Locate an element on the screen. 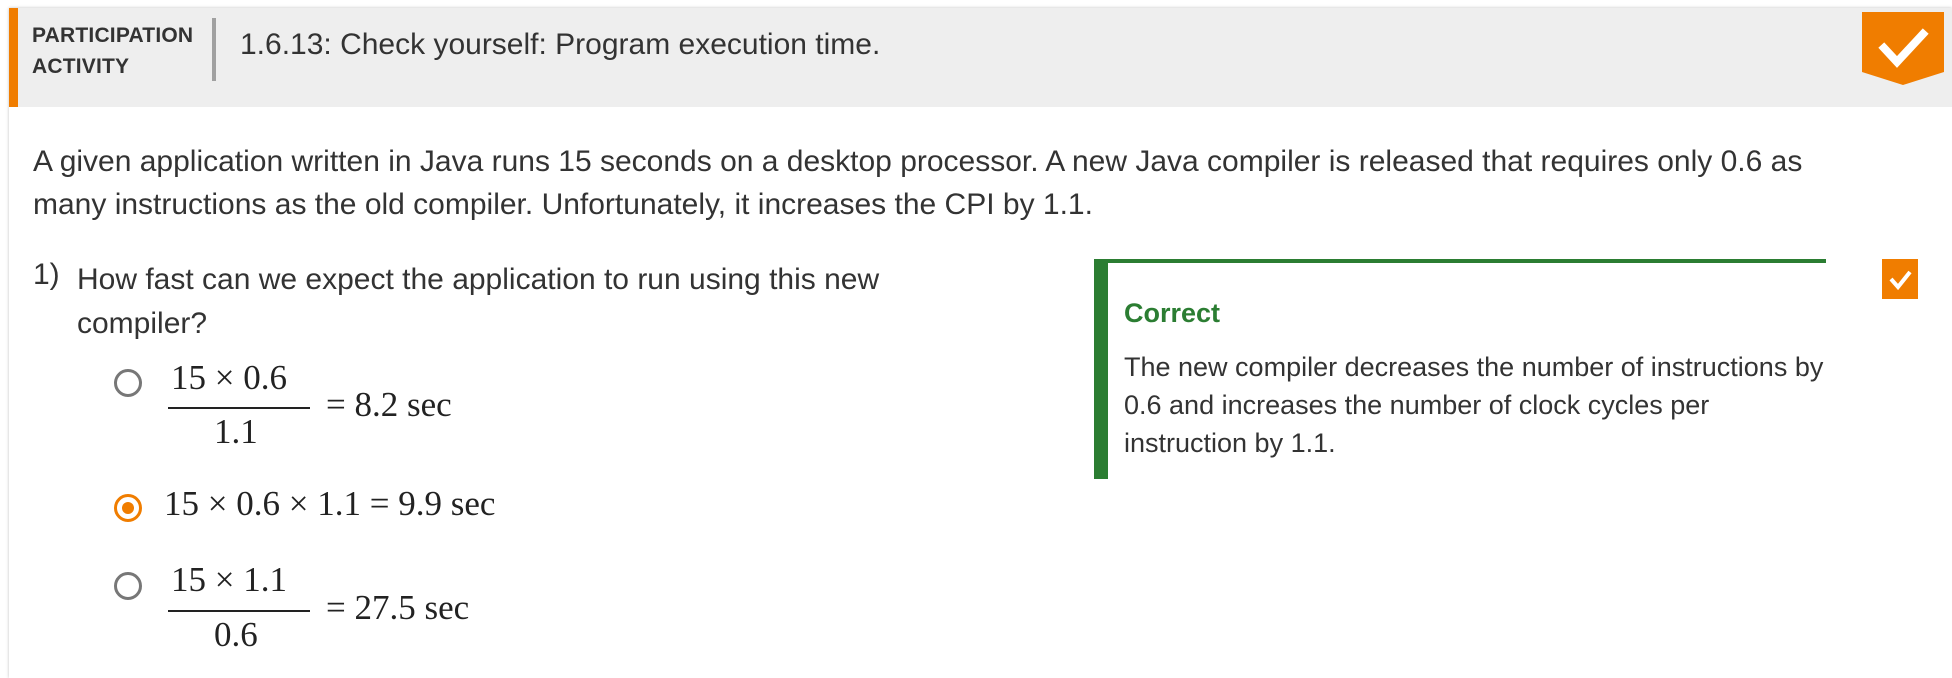 This screenshot has width=1952, height=678. option-denominator: 1.1 is located at coordinates (236, 431).